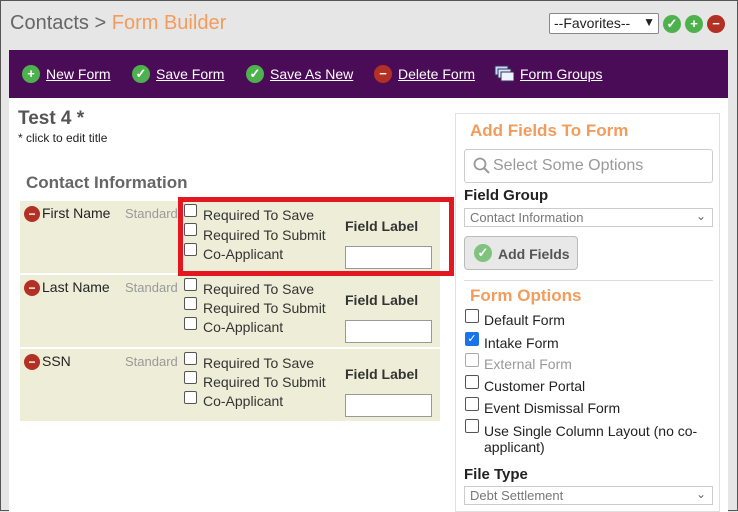 This screenshot has width=738, height=512. I want to click on favorites-select: --Favorites-- ▼, so click(604, 23).